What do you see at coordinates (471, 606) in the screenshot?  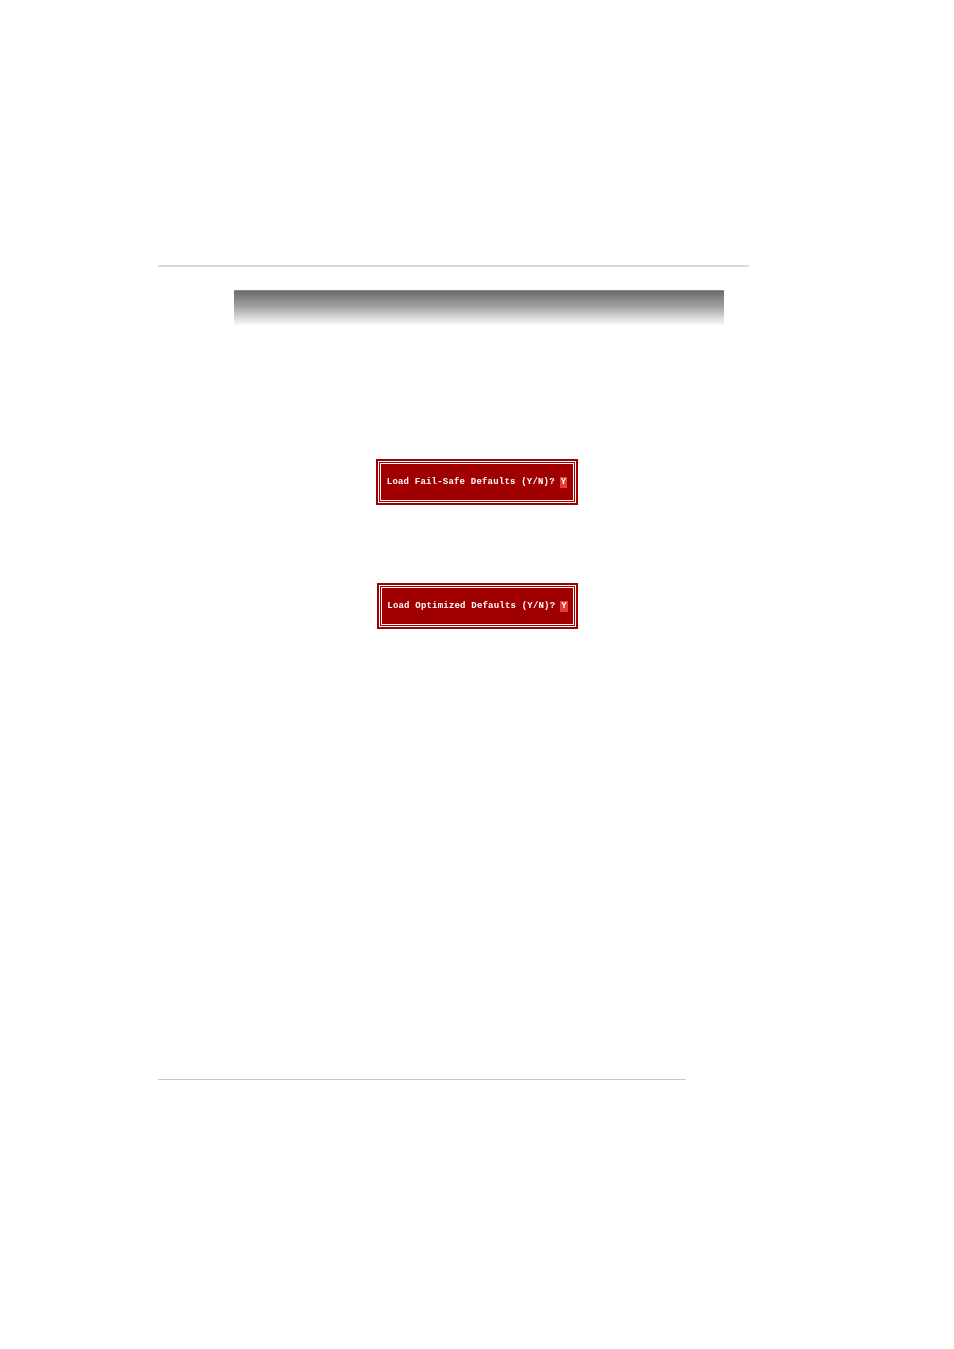 I see `prompt-text: Load Optimized Defaults (Y/N)?` at bounding box center [471, 606].